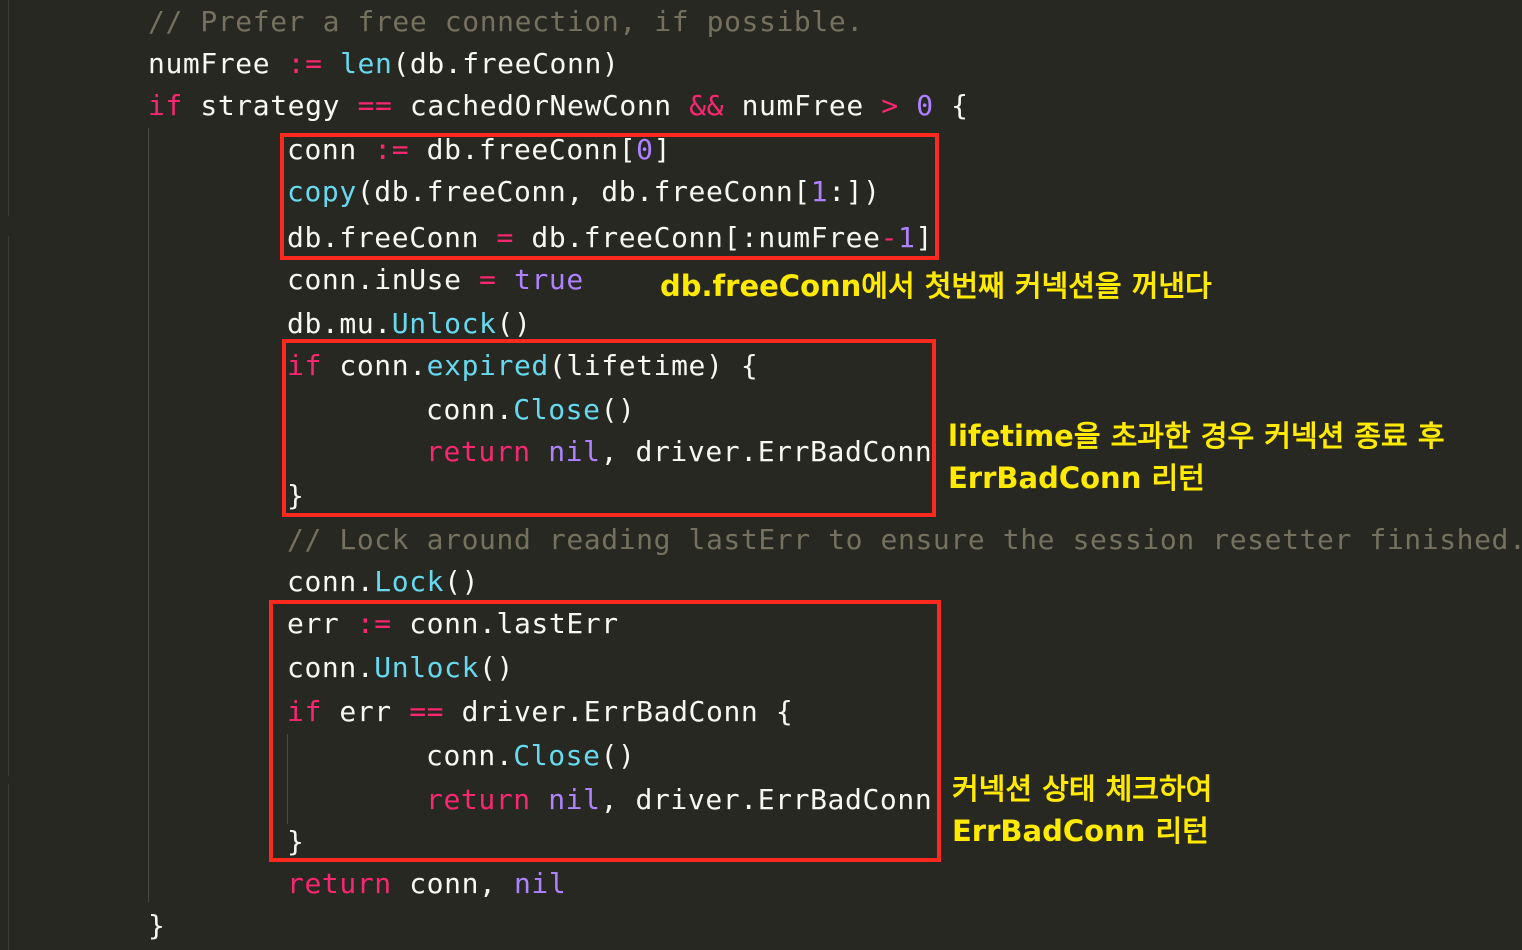  What do you see at coordinates (165, 105) in the screenshot?
I see `code-token: if` at bounding box center [165, 105].